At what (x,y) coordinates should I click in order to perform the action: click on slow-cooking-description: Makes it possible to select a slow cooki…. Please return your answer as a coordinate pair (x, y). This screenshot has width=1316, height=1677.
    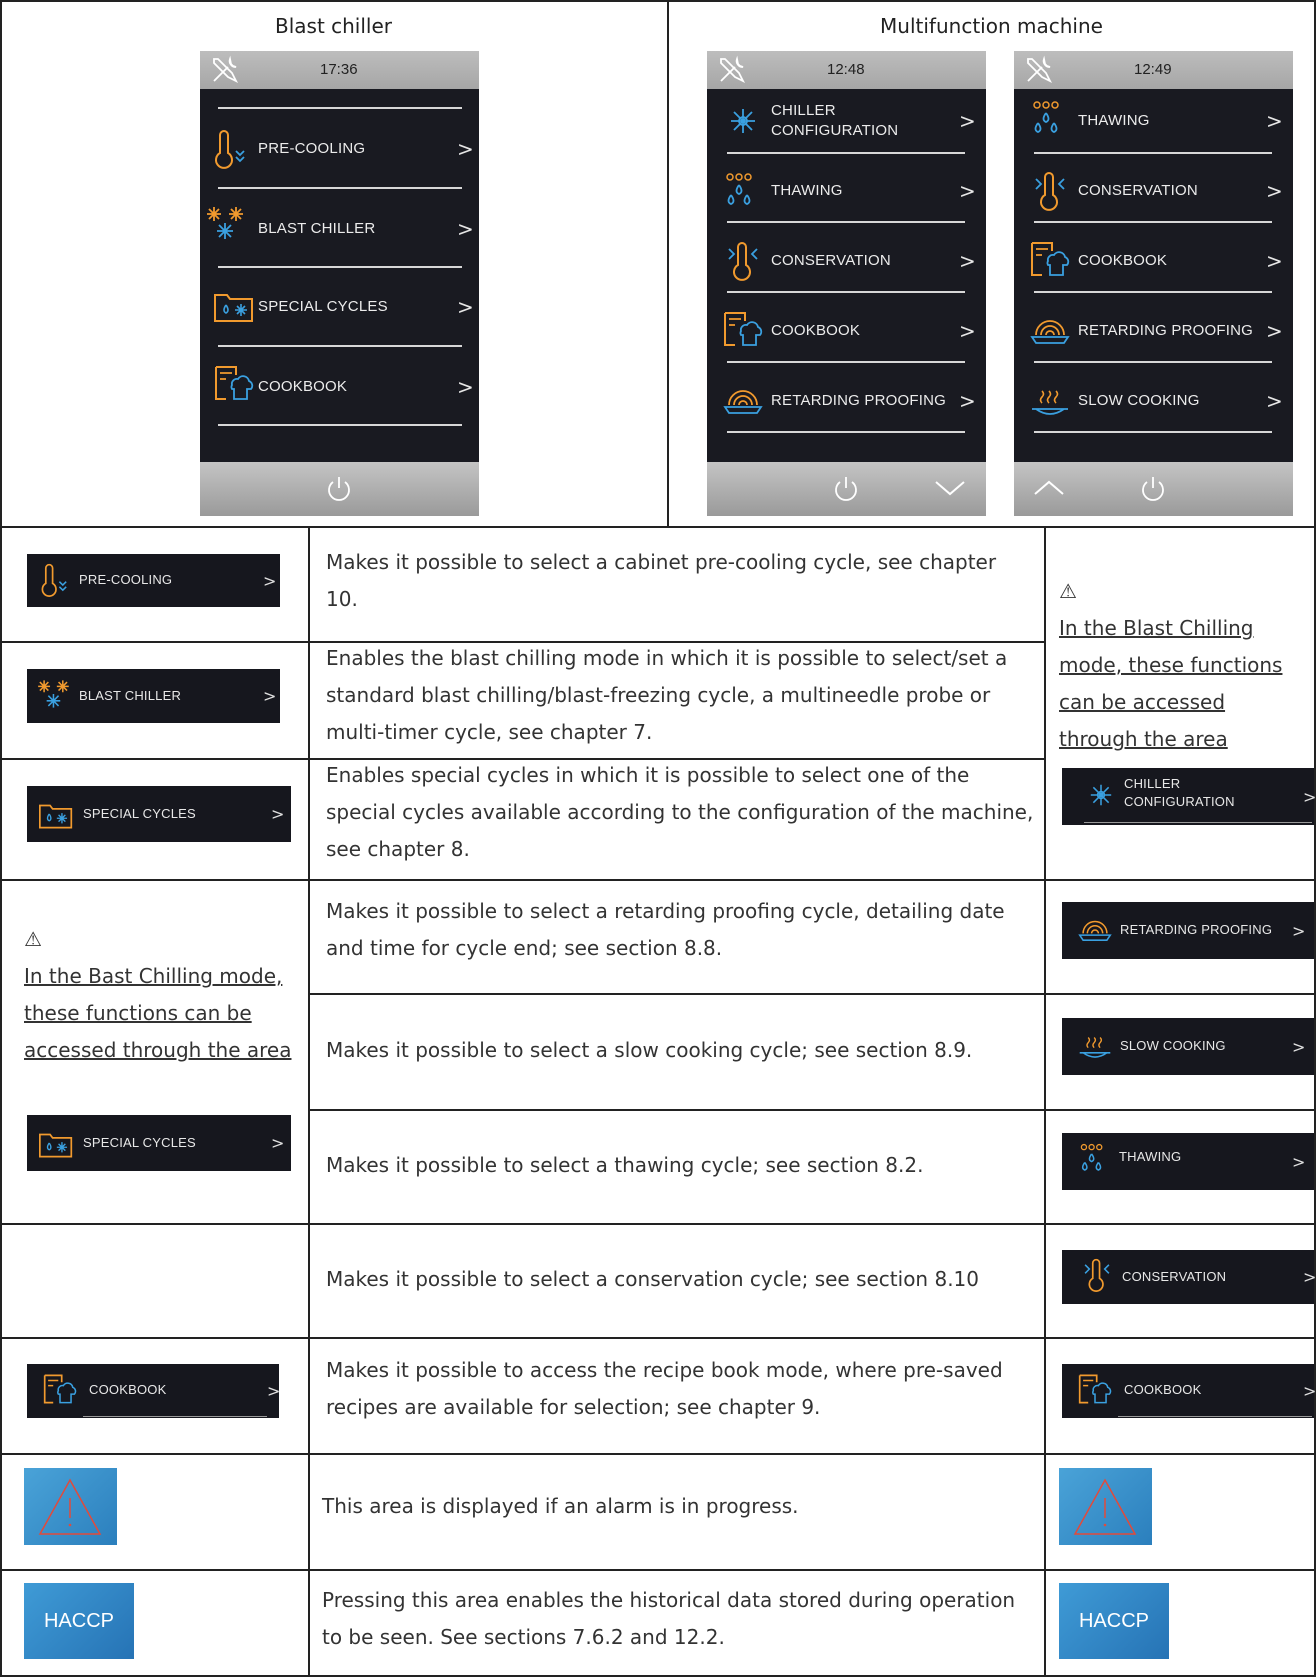
    Looking at the image, I should click on (649, 1050).